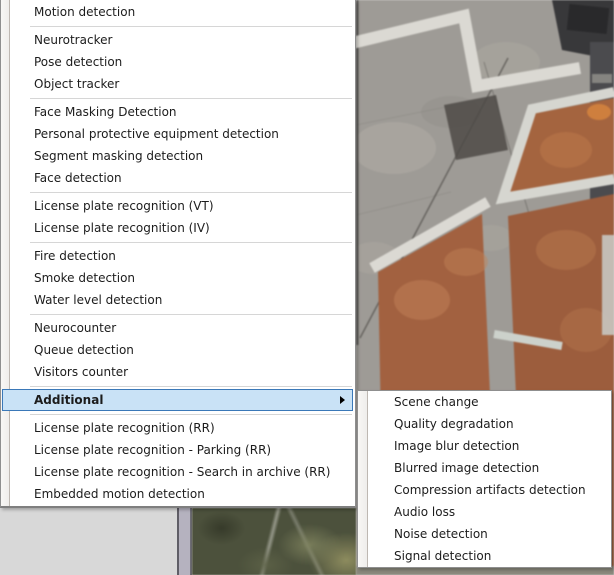 The width and height of the screenshot is (614, 575). Describe the element at coordinates (178, 350) in the screenshot. I see `menu-item-queue-detection: Queue detection` at that location.